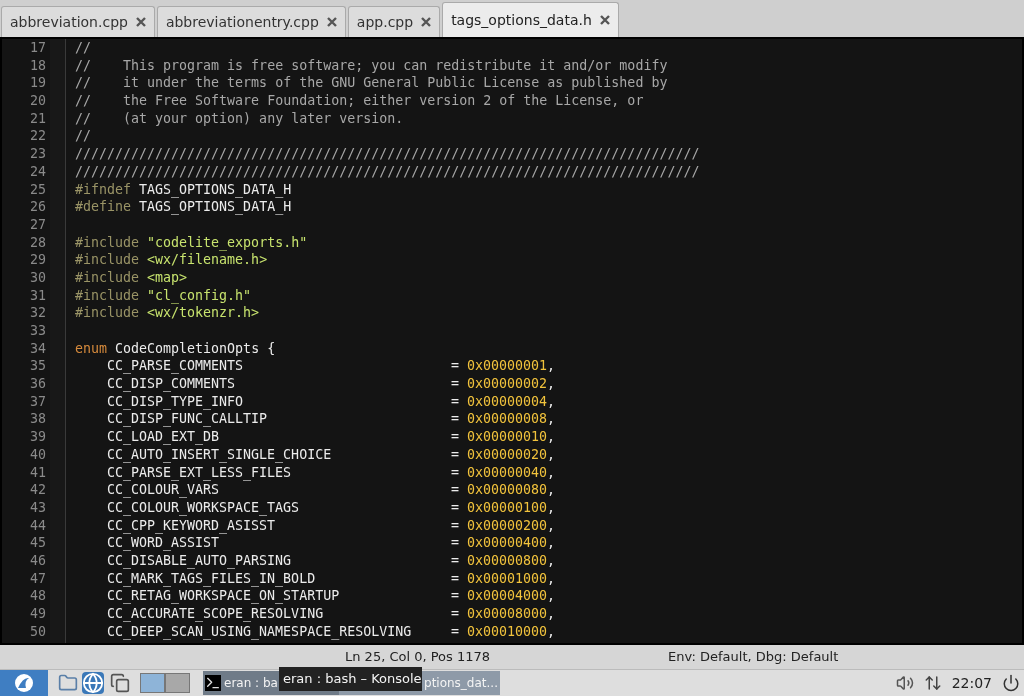 The width and height of the screenshot is (1024, 696). What do you see at coordinates (38, 490) in the screenshot?
I see `line-number: 42` at bounding box center [38, 490].